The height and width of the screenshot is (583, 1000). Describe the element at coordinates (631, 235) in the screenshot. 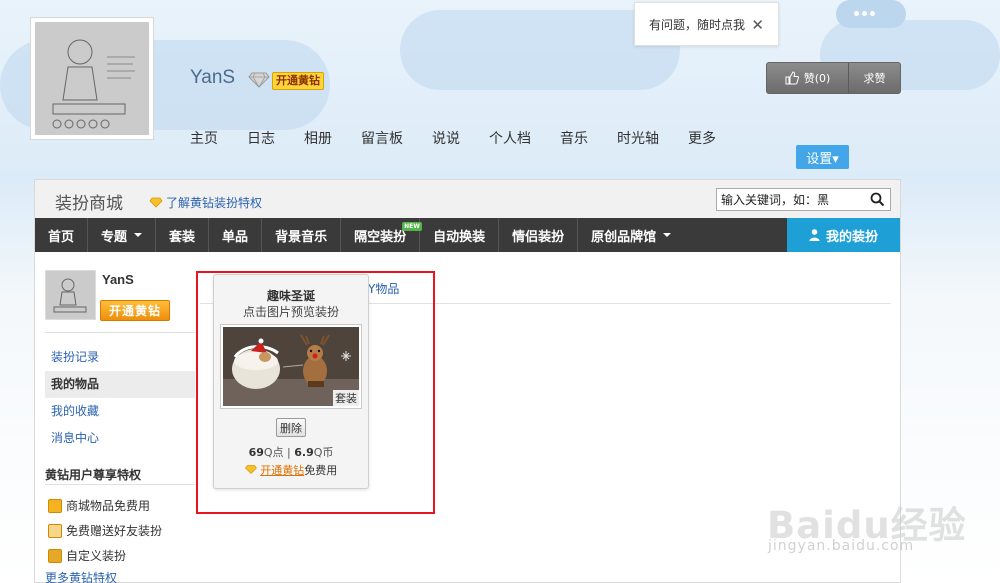

I see `mall-nav-original-brand: 原创品牌馆` at that location.